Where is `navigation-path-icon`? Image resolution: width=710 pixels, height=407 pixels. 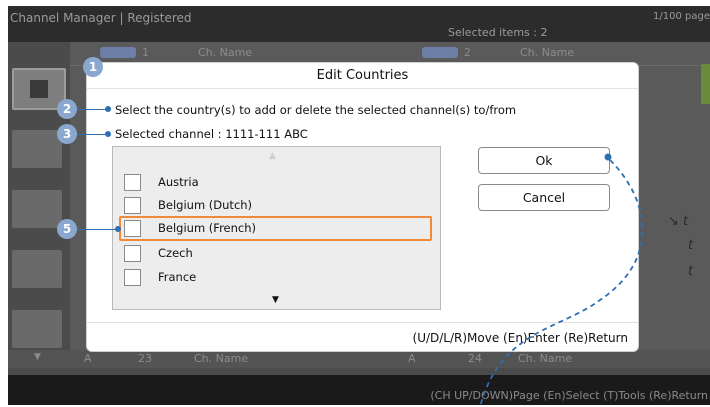
navigation-path-icon is located at coordinates (561, 283).